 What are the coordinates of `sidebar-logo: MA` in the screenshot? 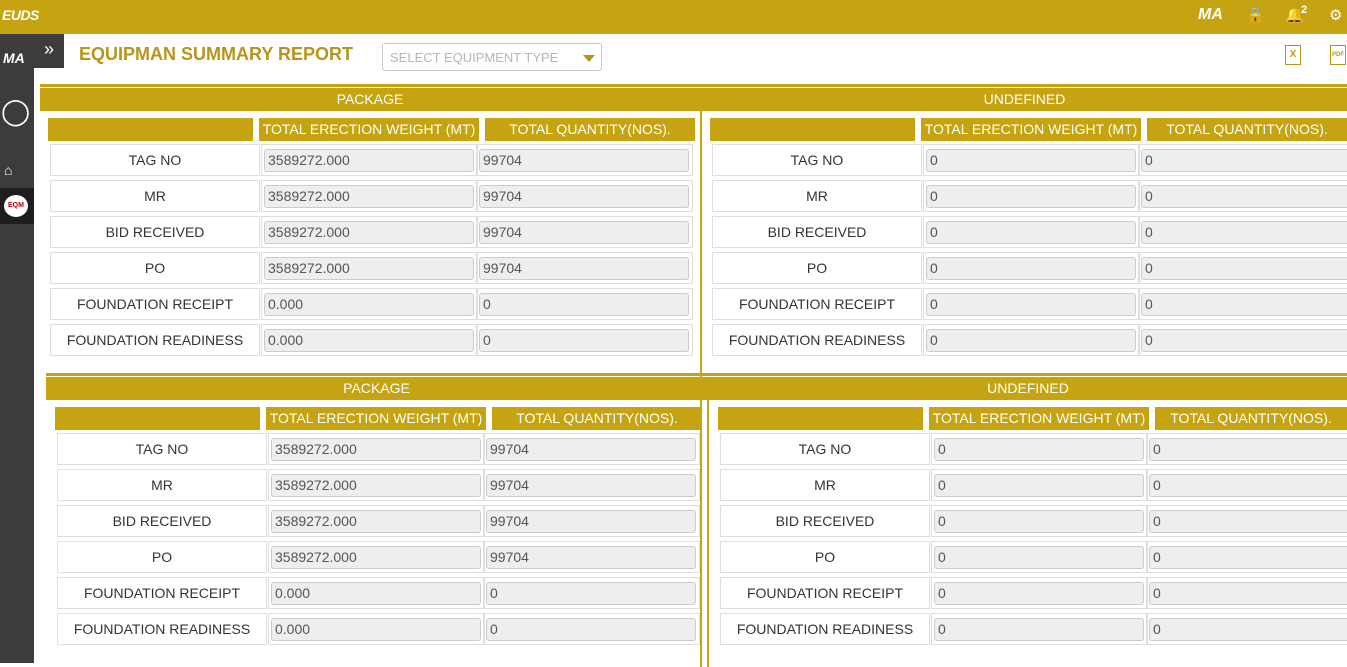 It's located at (14, 58).